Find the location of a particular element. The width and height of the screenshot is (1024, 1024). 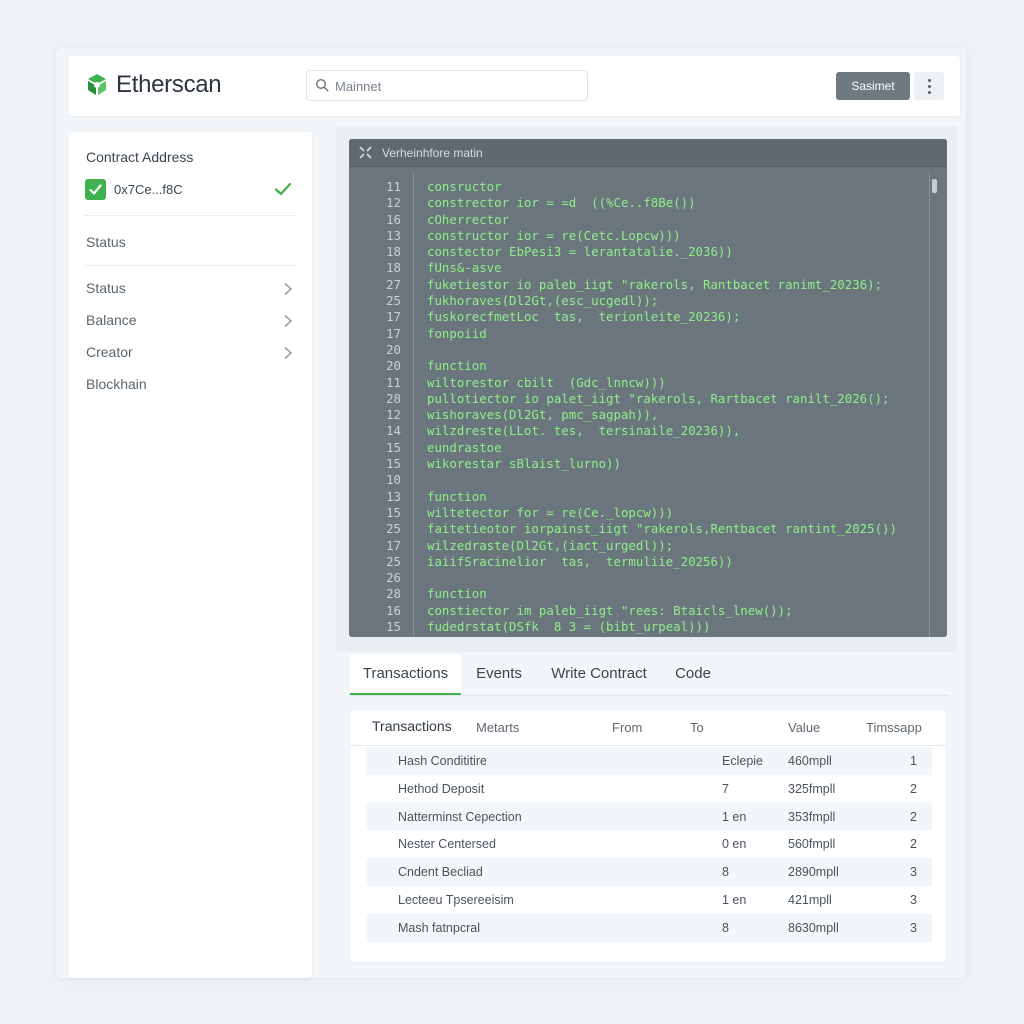

code-text: fukhoraves(Dl2Gt,(esc_ucgedl)); is located at coordinates (543, 301).